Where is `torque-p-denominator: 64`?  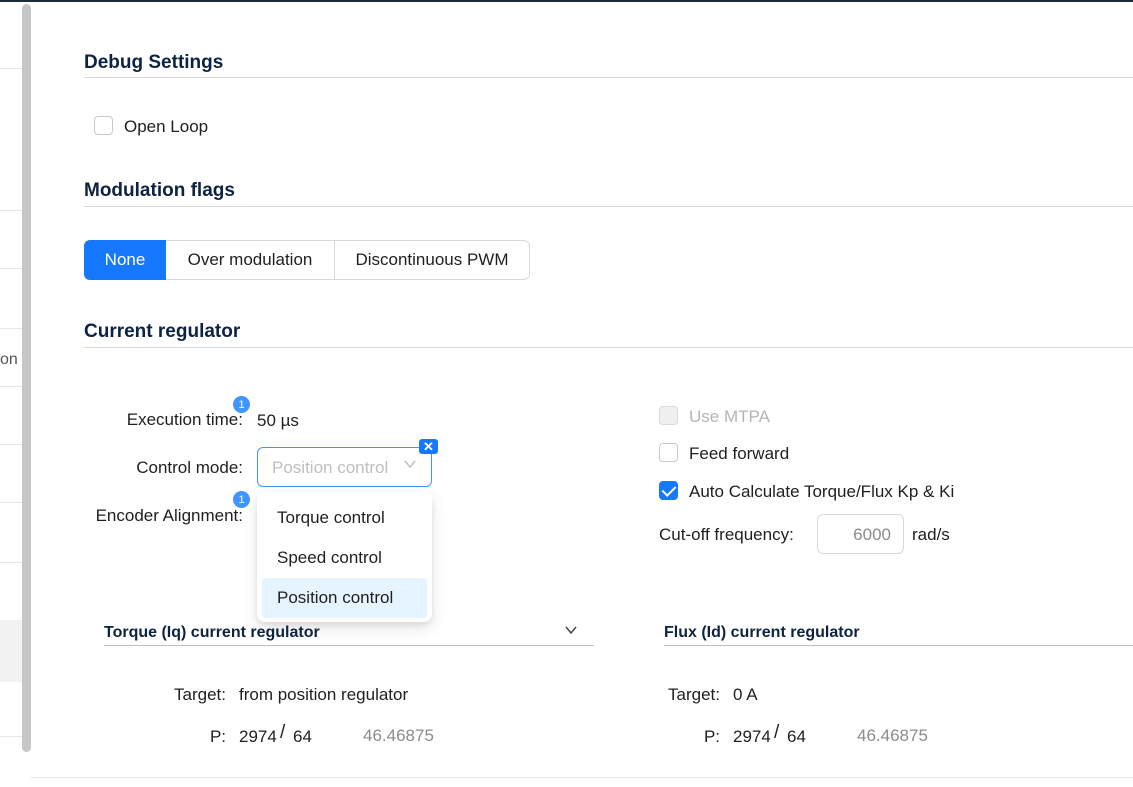 torque-p-denominator: 64 is located at coordinates (302, 736).